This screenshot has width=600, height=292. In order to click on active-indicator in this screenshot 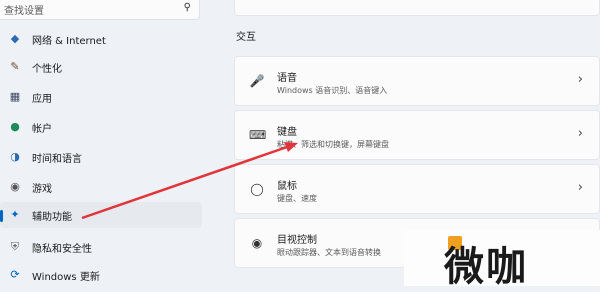, I will do `click(1, 216)`.